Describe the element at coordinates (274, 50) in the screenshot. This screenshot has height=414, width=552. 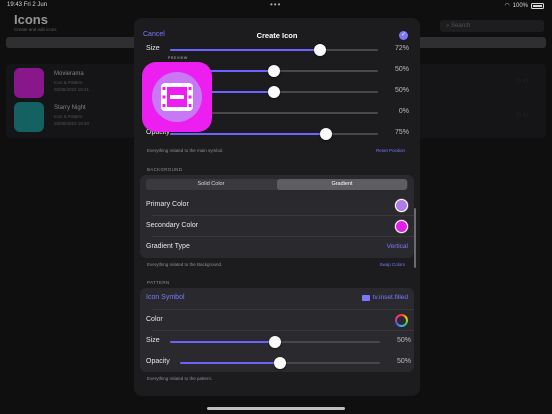
I see `symbol-size-slider` at that location.